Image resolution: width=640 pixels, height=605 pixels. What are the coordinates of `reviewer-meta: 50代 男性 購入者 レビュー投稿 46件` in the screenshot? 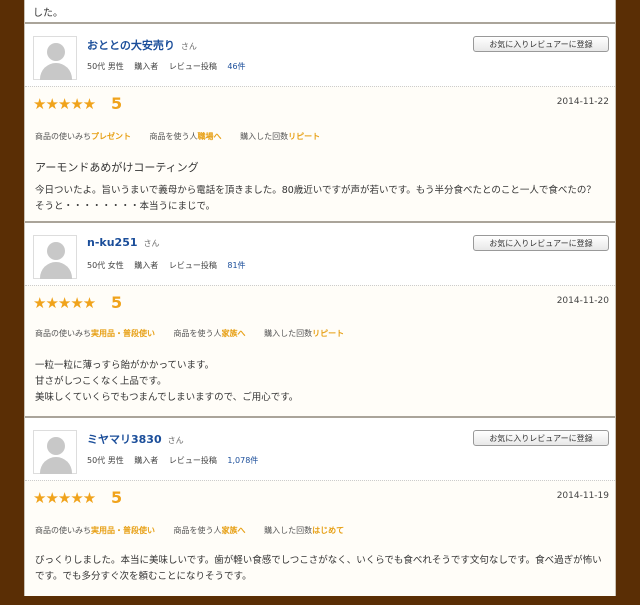 It's located at (170, 66).